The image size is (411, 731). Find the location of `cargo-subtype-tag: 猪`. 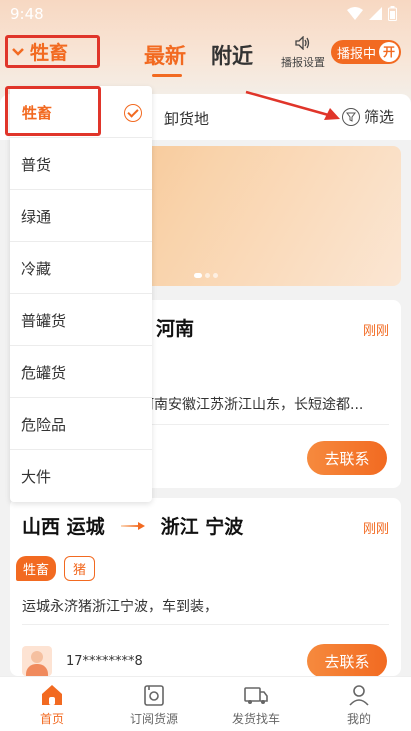

cargo-subtype-tag: 猪 is located at coordinates (80, 568).